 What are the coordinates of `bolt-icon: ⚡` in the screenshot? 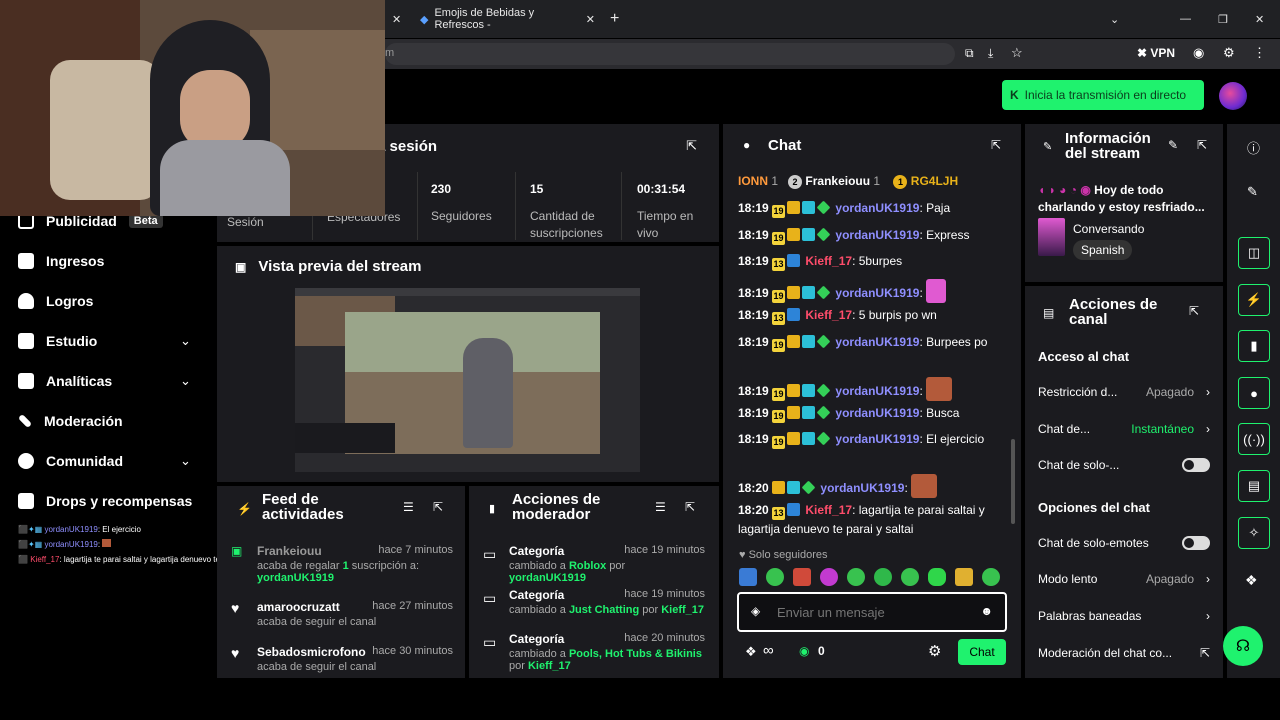 It's located at (1254, 300).